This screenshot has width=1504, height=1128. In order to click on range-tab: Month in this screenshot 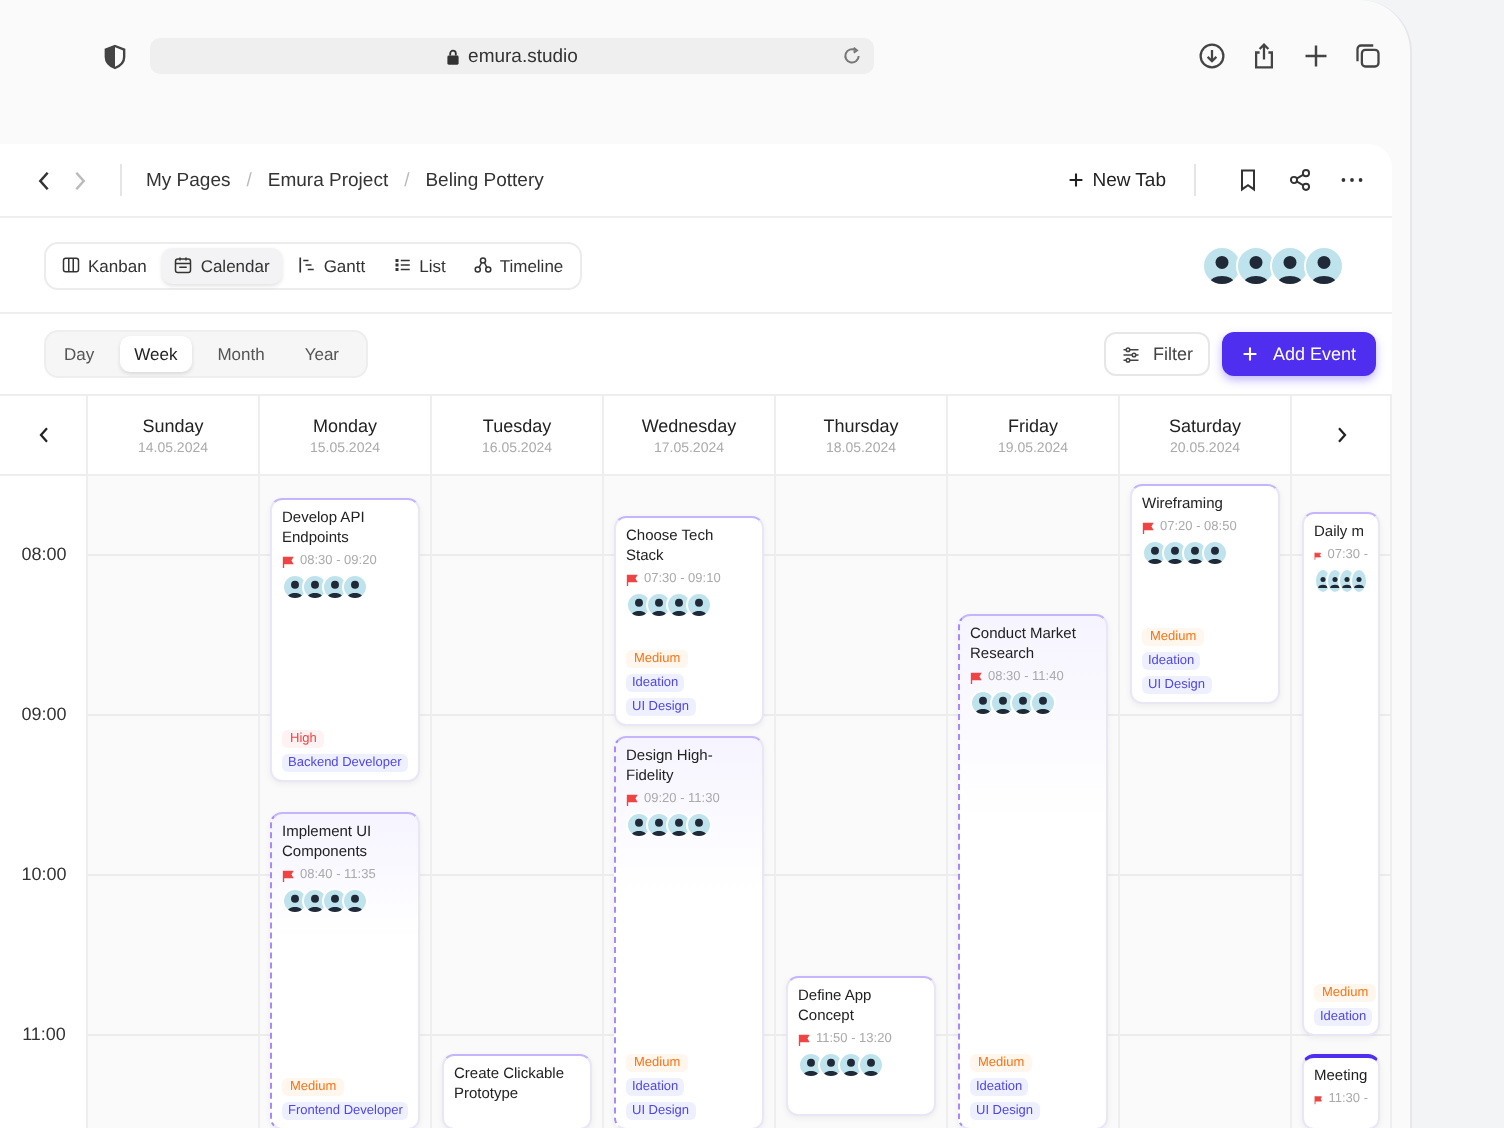, I will do `click(241, 354)`.